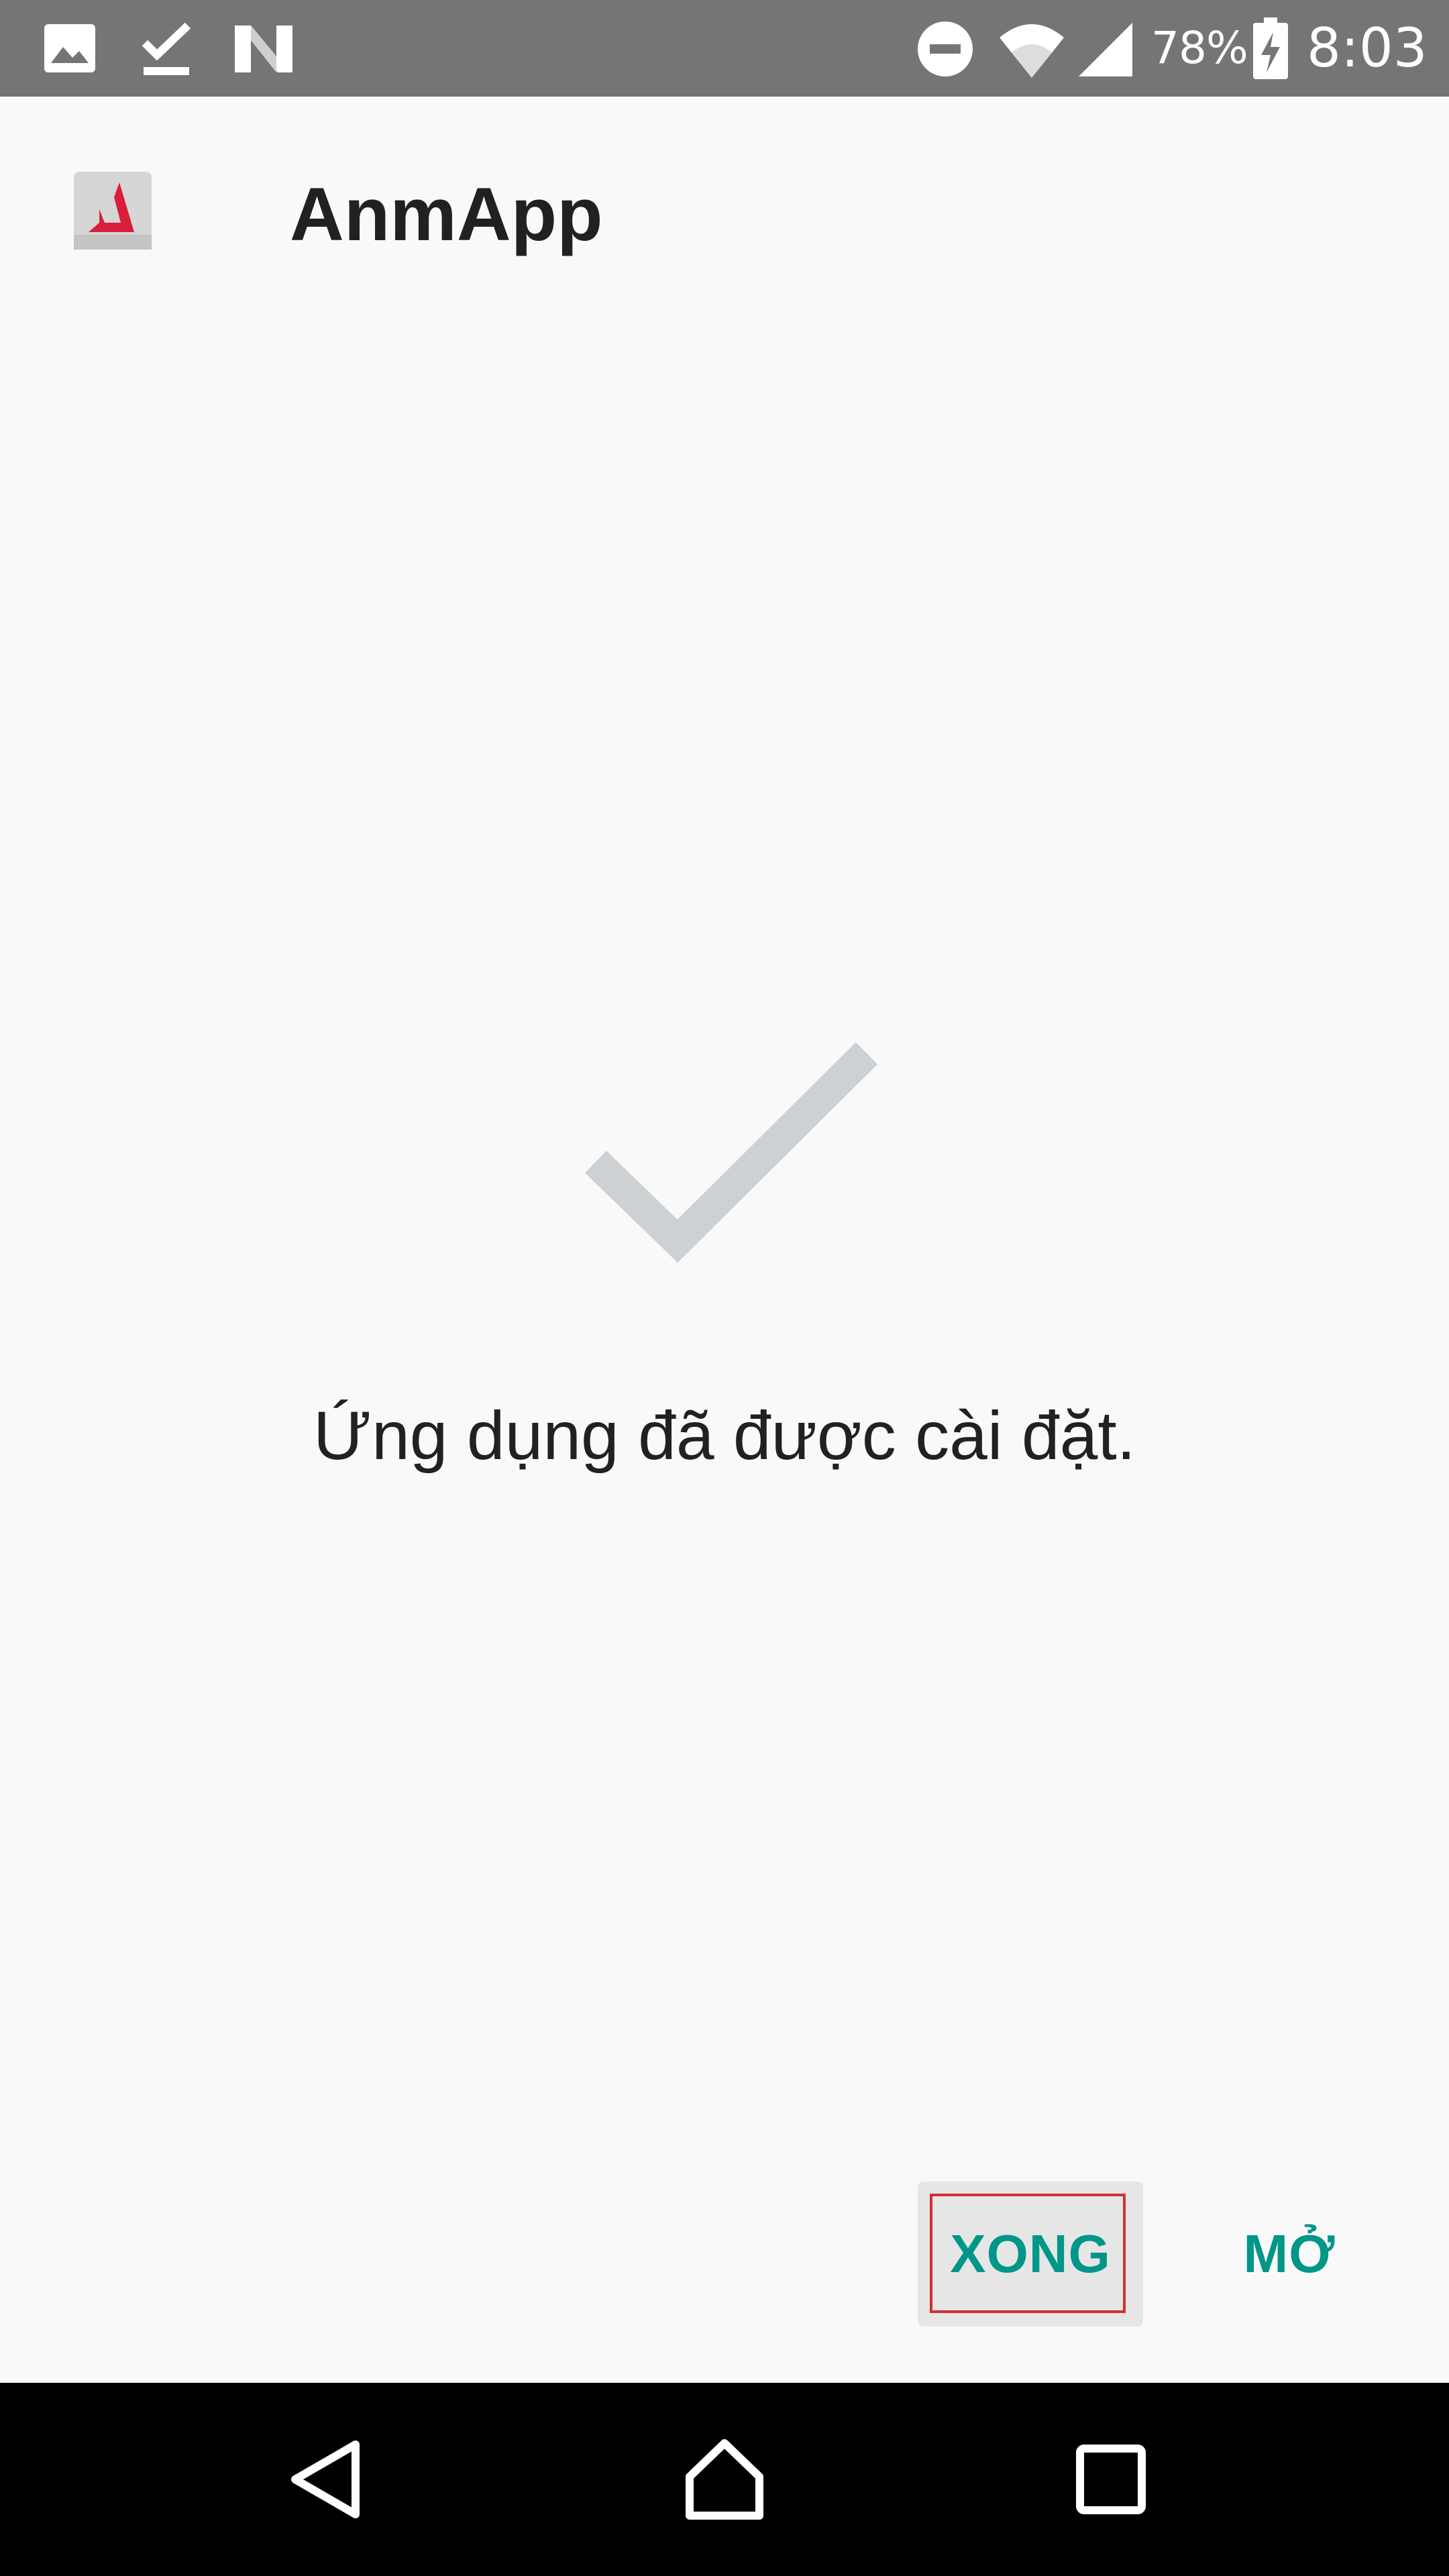  I want to click on home-button, so click(724, 2479).